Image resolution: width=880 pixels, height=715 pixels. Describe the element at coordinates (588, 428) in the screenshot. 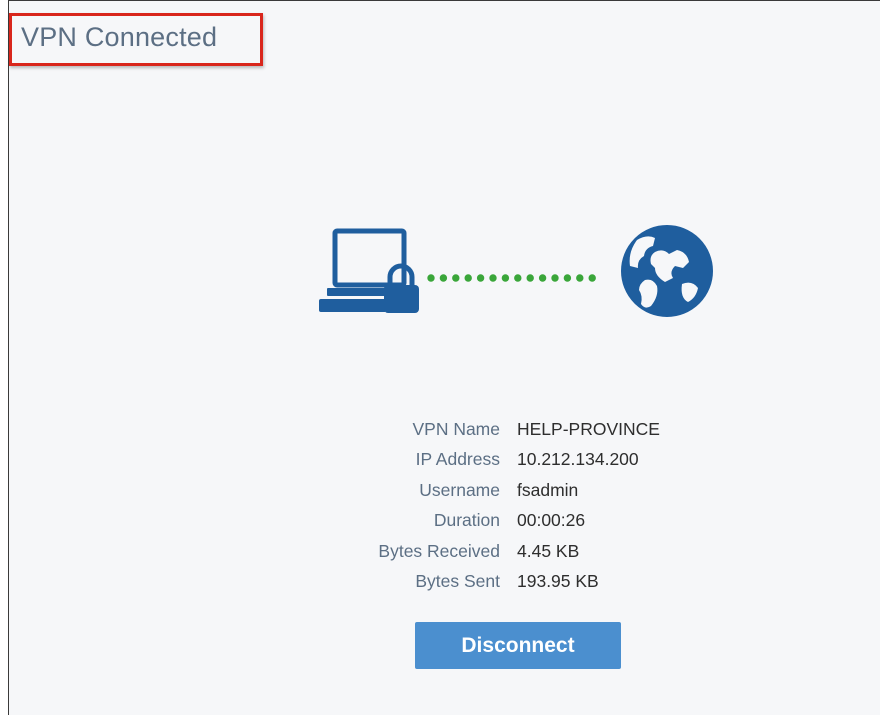

I see `detail-value: HELP-PROVINCE` at that location.